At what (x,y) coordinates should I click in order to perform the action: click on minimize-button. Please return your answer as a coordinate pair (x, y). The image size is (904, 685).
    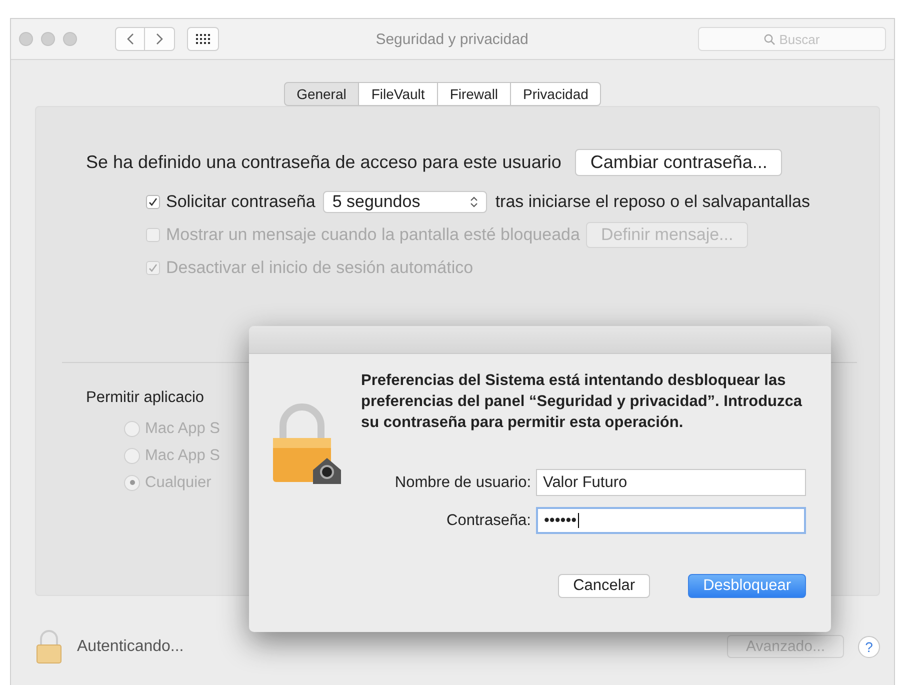
    Looking at the image, I should click on (48, 39).